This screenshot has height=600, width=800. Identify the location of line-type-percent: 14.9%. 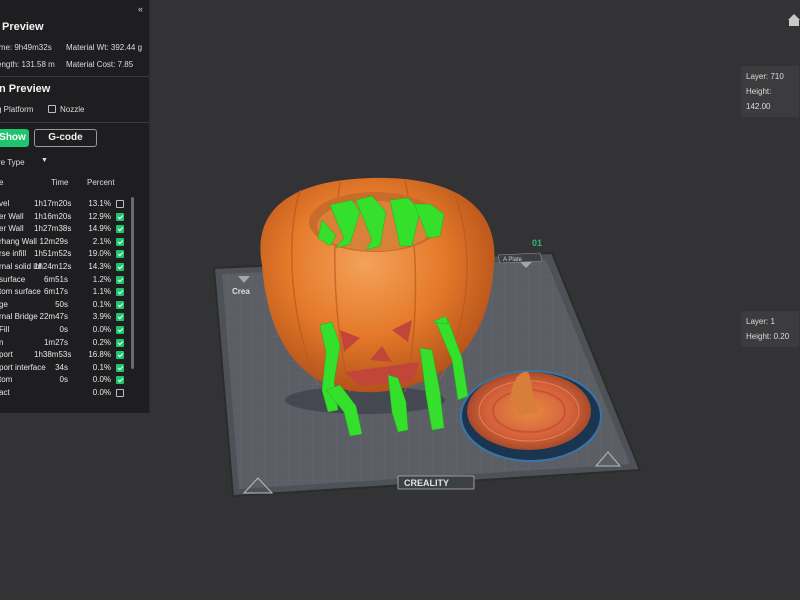
(99, 229).